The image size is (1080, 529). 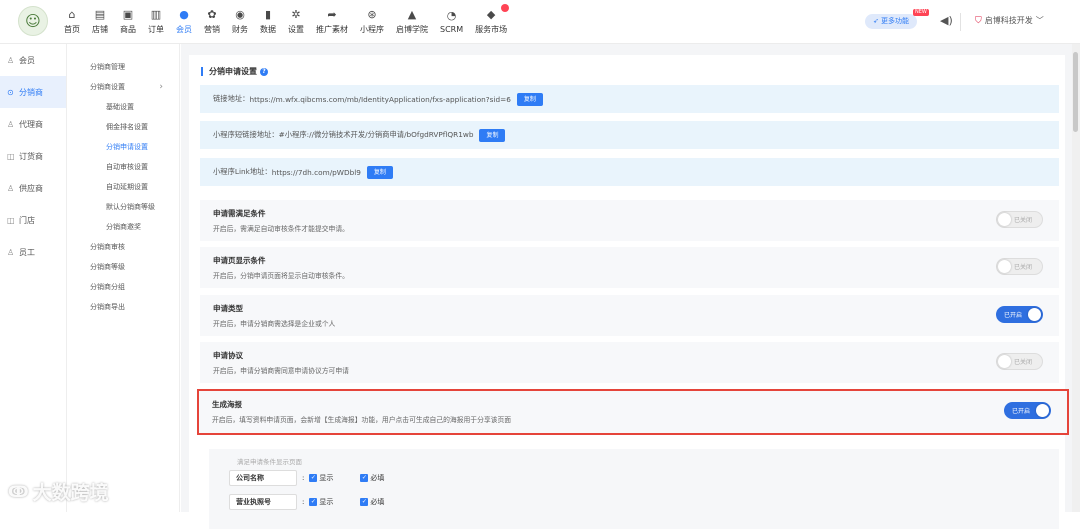 I want to click on sidebar-item: ♙ 代理商, so click(x=33, y=124).